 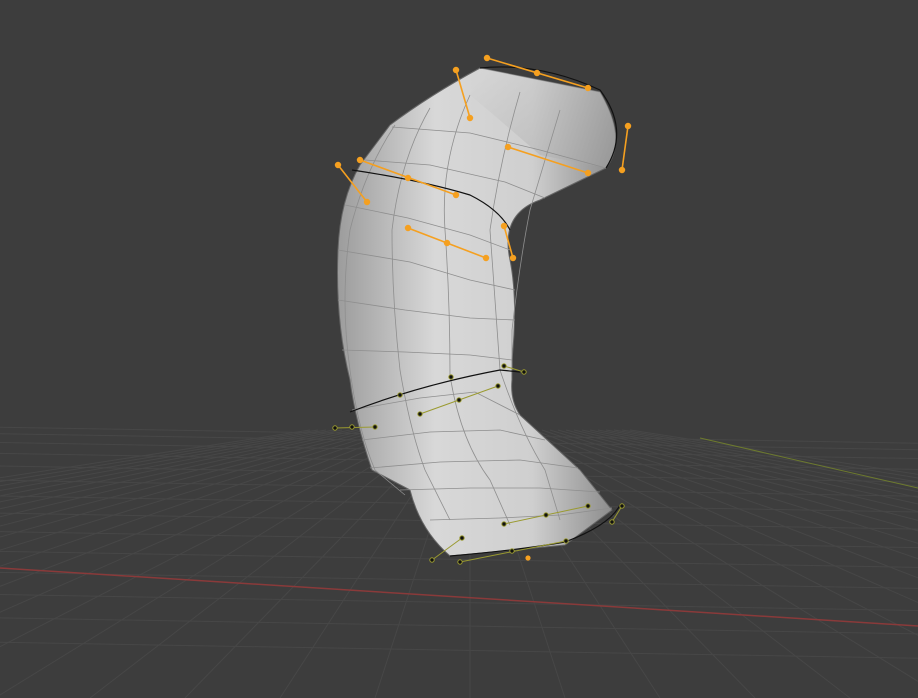 I want to click on object-origin, so click(x=528, y=558).